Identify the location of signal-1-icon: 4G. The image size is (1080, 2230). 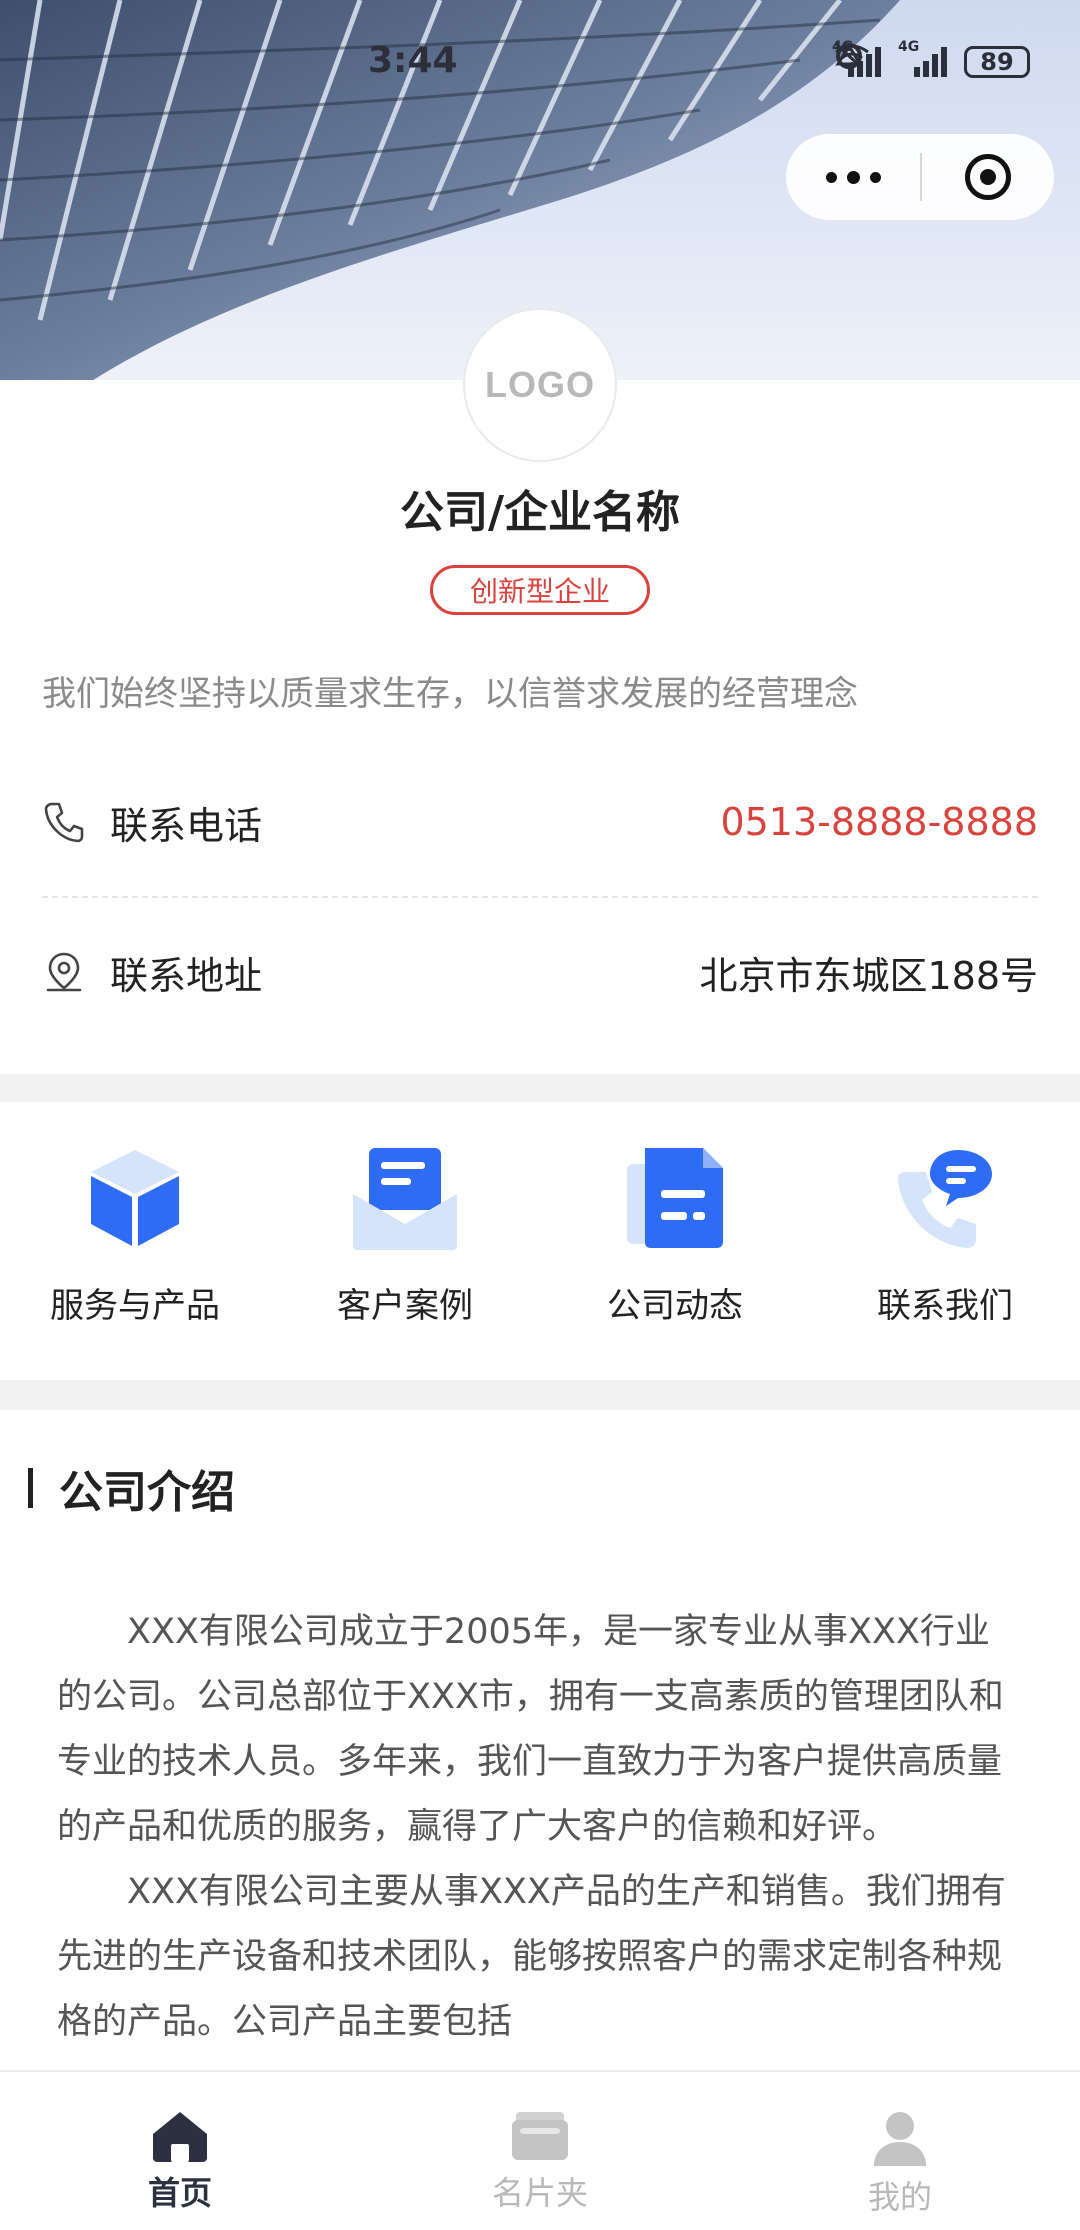
(858, 59).